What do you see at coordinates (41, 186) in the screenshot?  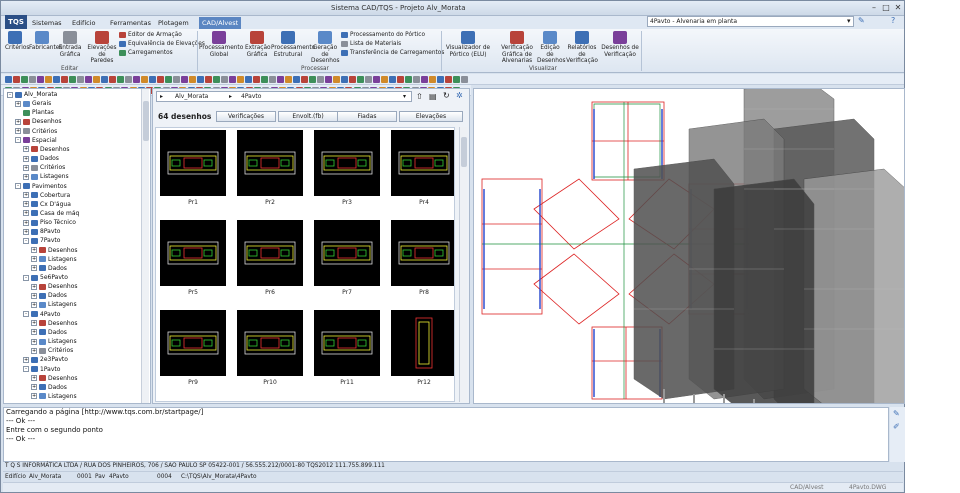 I see `tree-node: - Pavimentos` at bounding box center [41, 186].